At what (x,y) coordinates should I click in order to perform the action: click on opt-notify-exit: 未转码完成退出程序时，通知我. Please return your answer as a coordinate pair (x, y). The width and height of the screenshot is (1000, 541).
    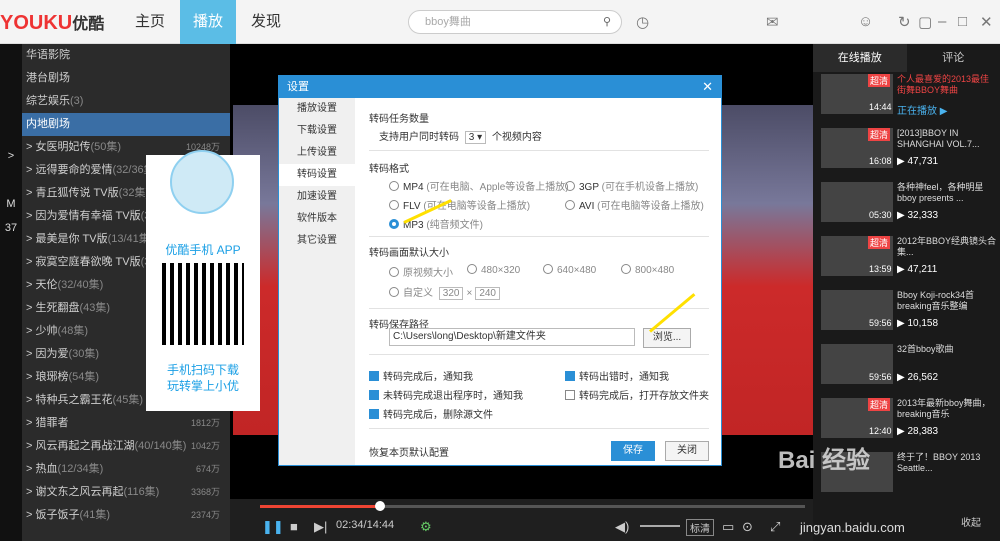
    Looking at the image, I should click on (446, 394).